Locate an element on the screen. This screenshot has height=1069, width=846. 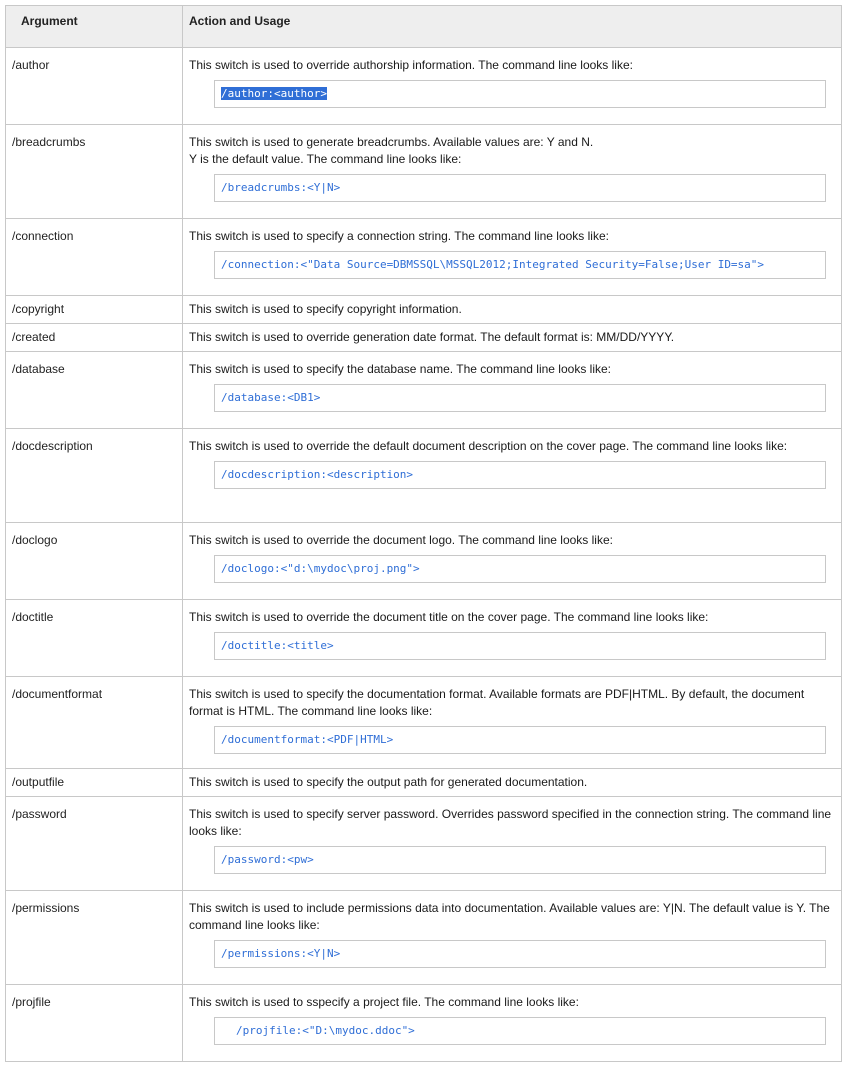
command-example-box: /database:<DB1> is located at coordinates (520, 398).